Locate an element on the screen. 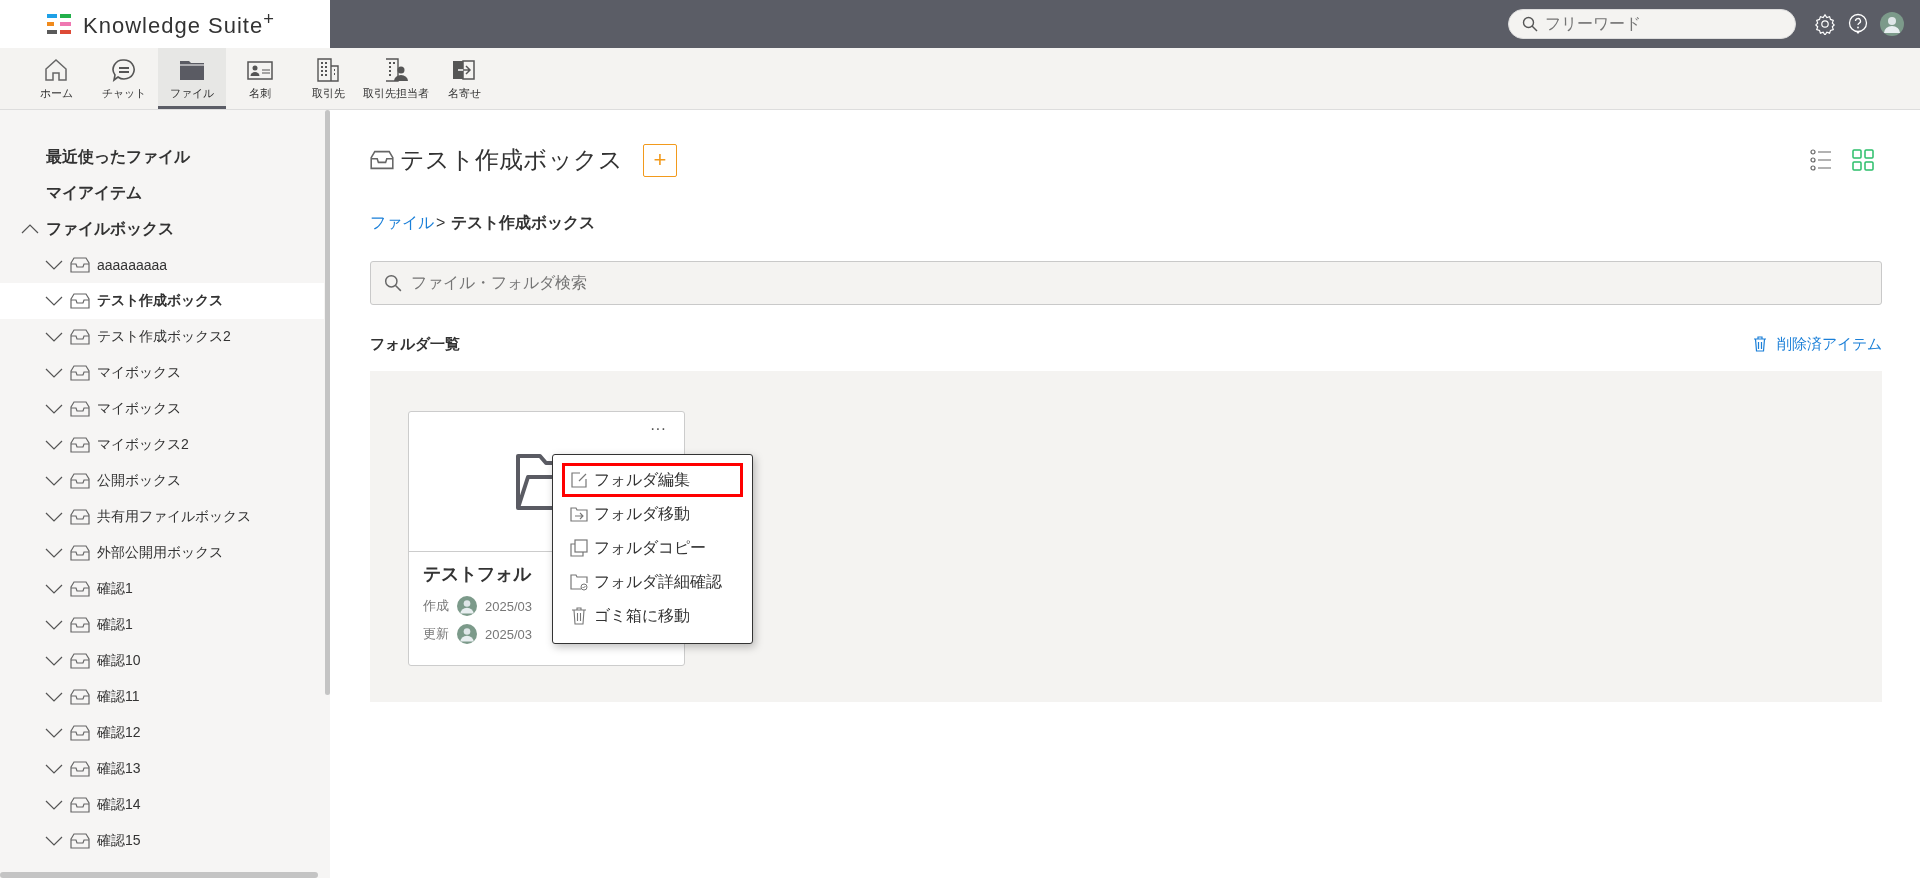 This screenshot has height=878, width=1920. sidebar-item: マイボックス2 is located at coordinates (162, 445).